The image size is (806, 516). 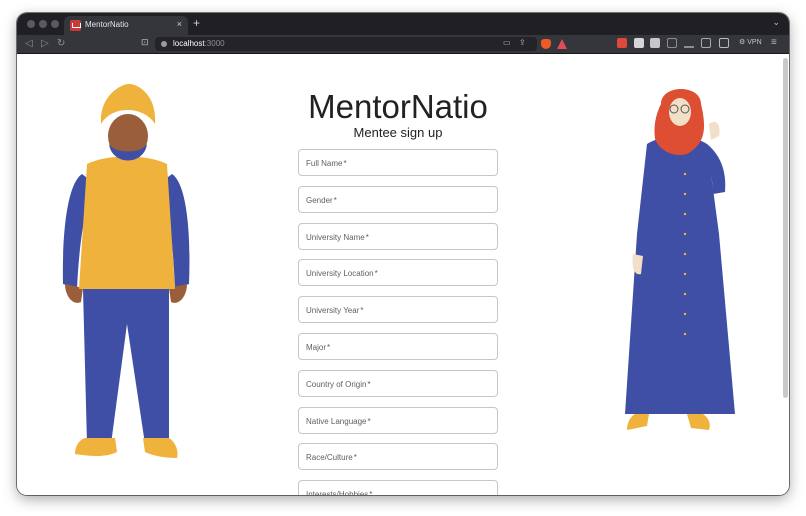 I want to click on forward-icon: ▷, so click(x=45, y=43).